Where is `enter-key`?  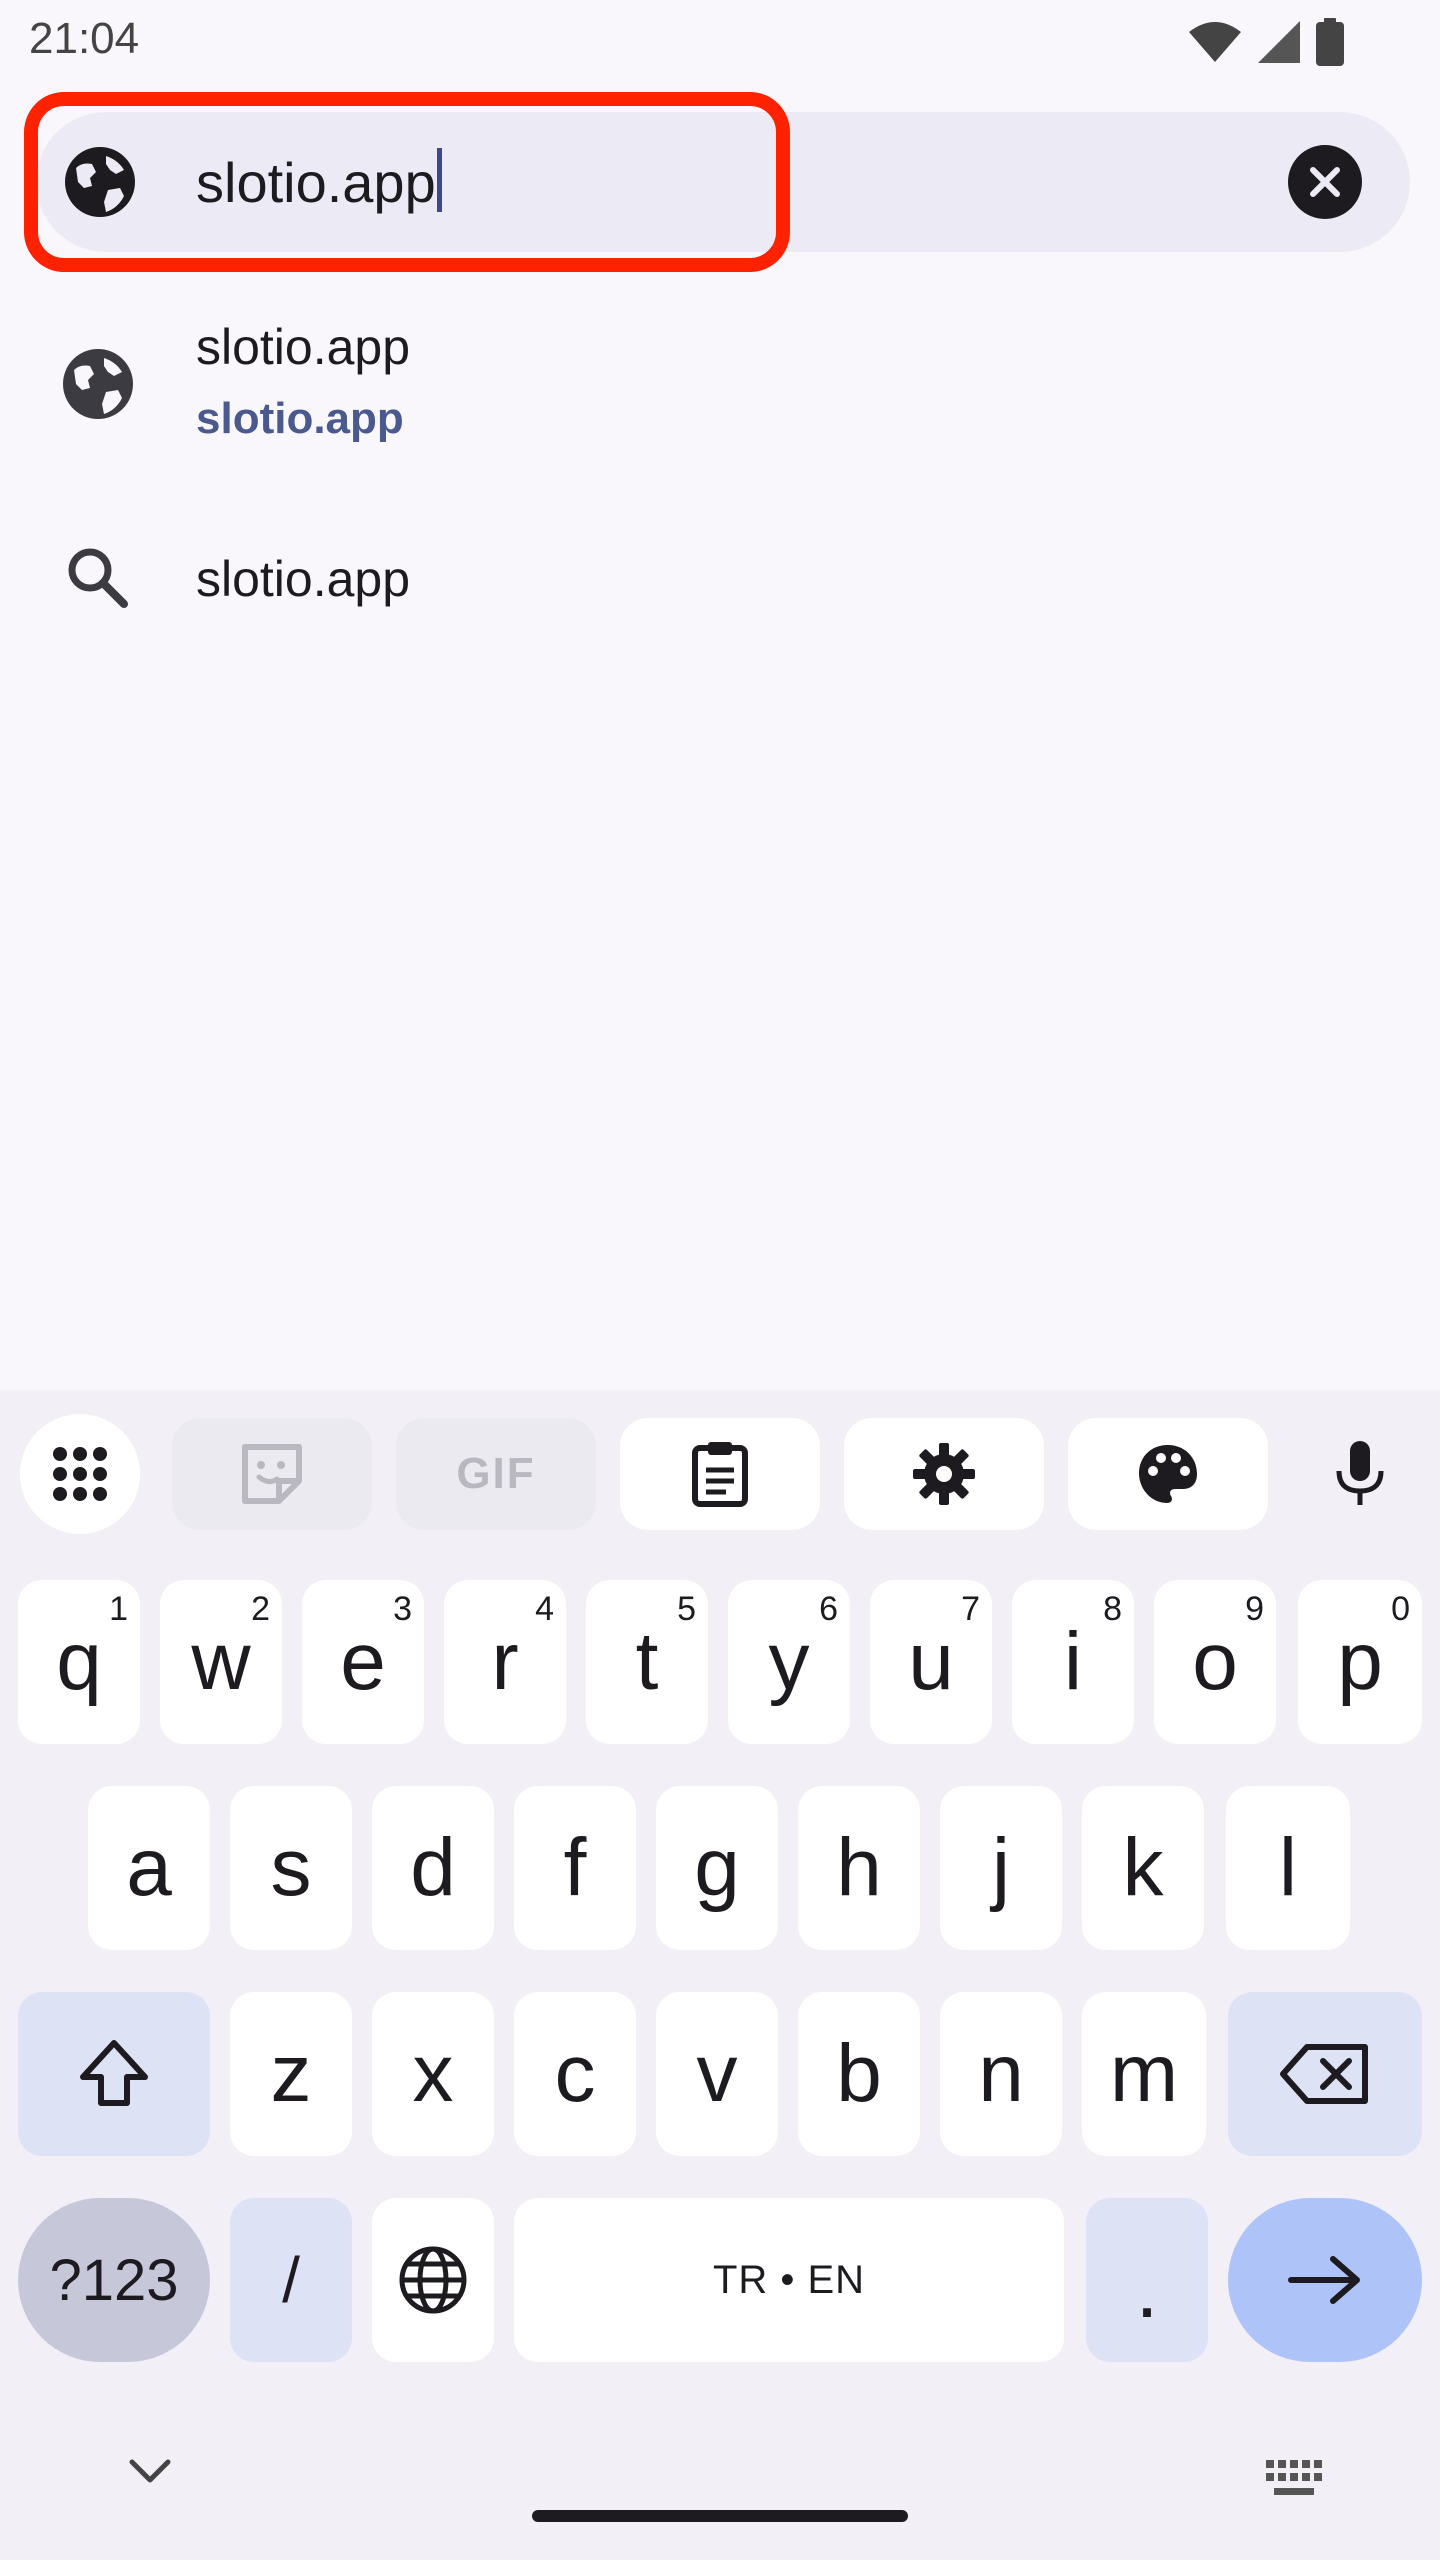
enter-key is located at coordinates (1325, 2280).